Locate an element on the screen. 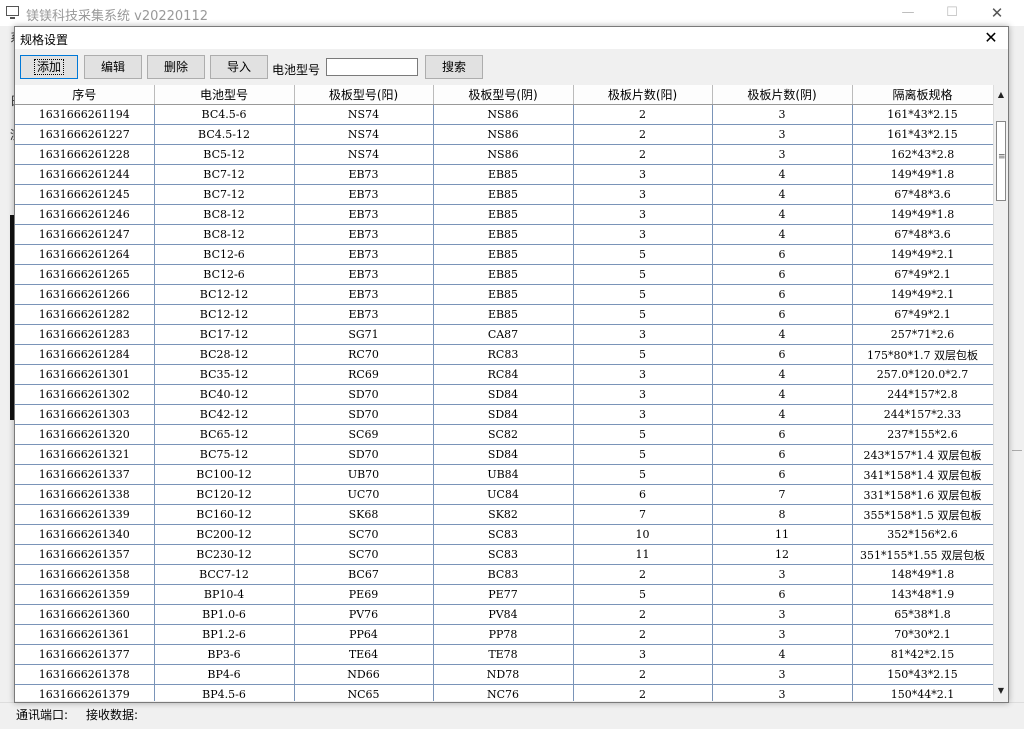 The width and height of the screenshot is (1024, 729). maximize-button: ☐ is located at coordinates (952, 13).